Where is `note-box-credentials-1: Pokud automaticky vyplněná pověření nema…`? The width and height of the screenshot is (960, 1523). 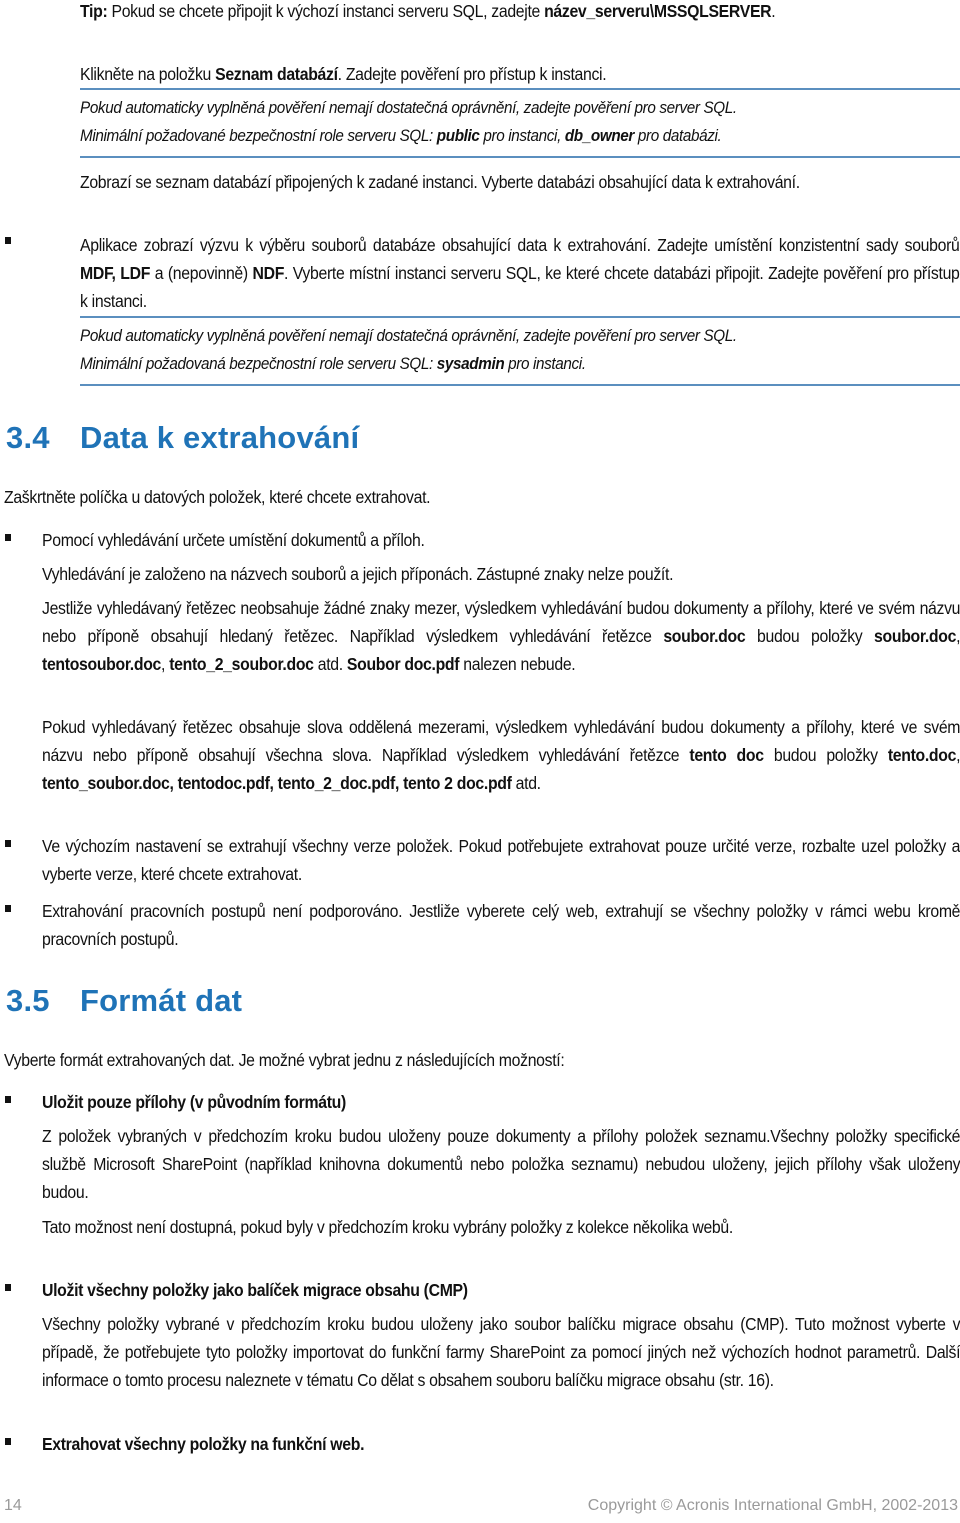
note-box-credentials-1: Pokud automaticky vyplněná pověření nema… is located at coordinates (520, 123).